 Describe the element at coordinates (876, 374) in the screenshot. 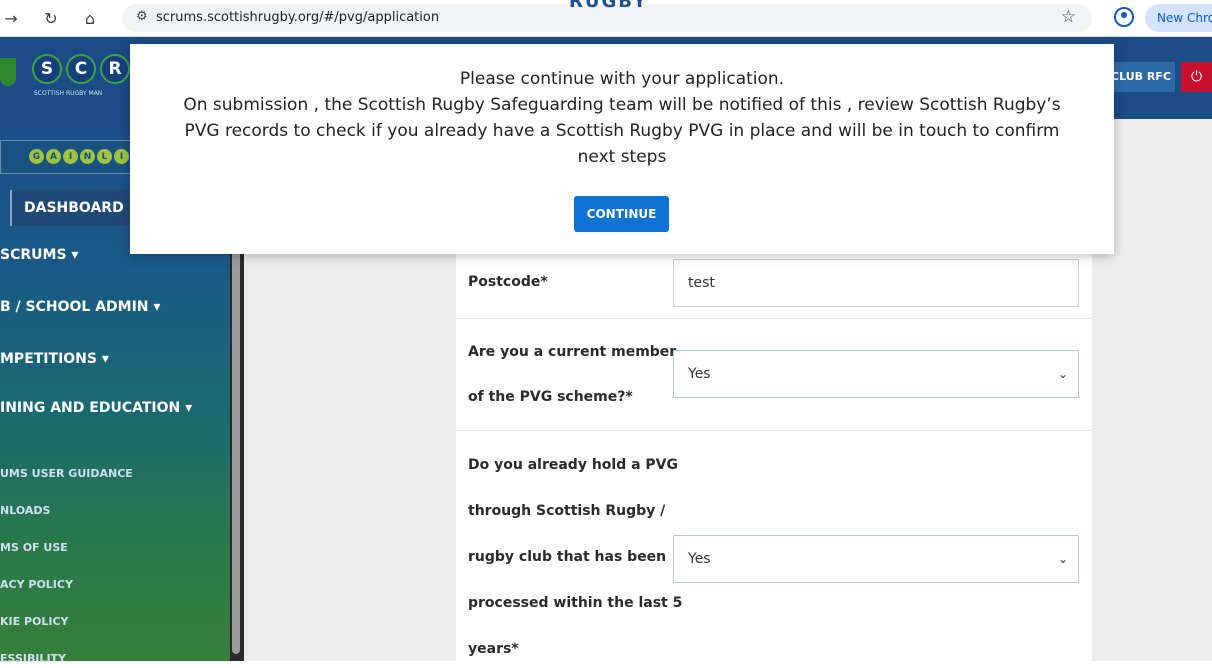

I see `pvg-member-select: Yes ⌄` at that location.